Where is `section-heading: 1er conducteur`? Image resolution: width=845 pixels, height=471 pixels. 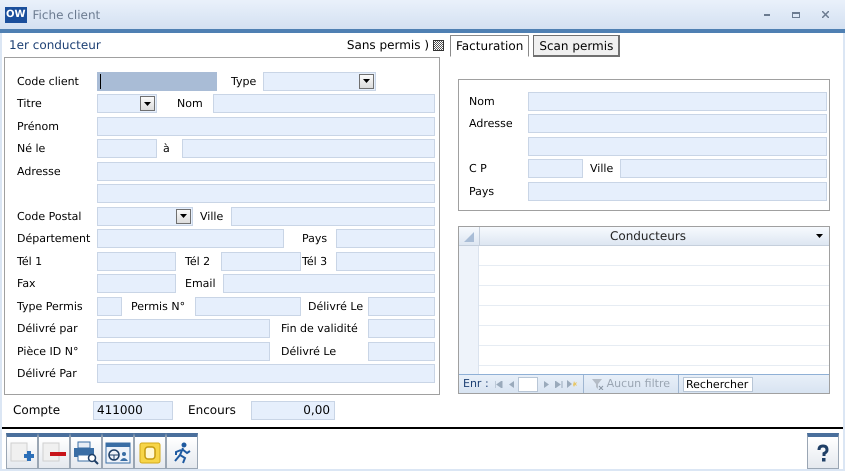 section-heading: 1er conducteur is located at coordinates (55, 45).